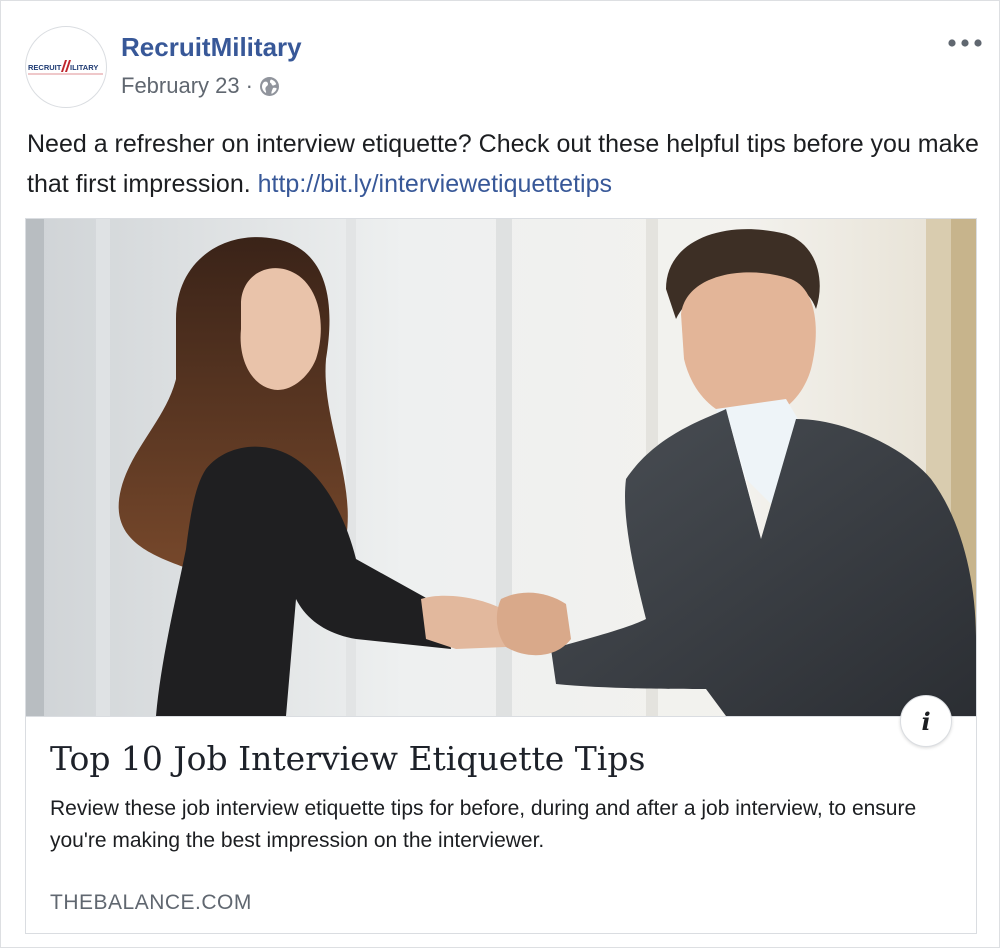 The height and width of the screenshot is (948, 1000). I want to click on link-card-title: Top 10 Job Interview Etiquette Tips, so click(347, 758).